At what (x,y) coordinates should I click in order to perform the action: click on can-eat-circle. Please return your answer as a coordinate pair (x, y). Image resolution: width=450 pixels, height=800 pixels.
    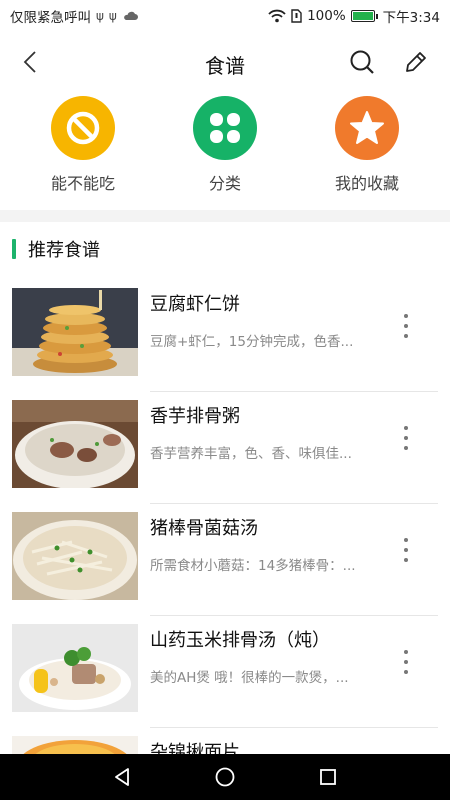
    Looking at the image, I should click on (83, 128).